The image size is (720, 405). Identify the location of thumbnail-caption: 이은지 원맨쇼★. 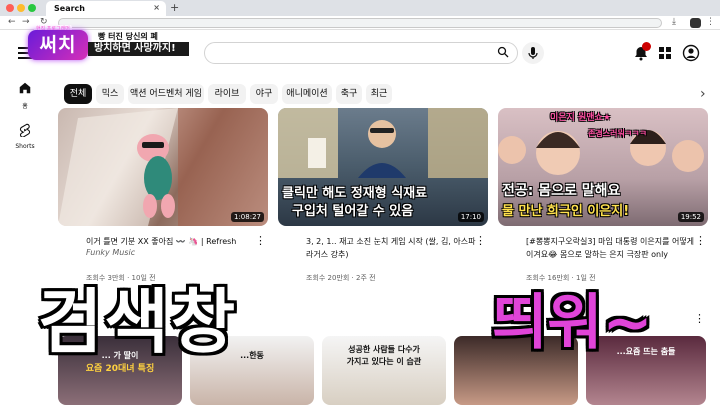
(580, 118).